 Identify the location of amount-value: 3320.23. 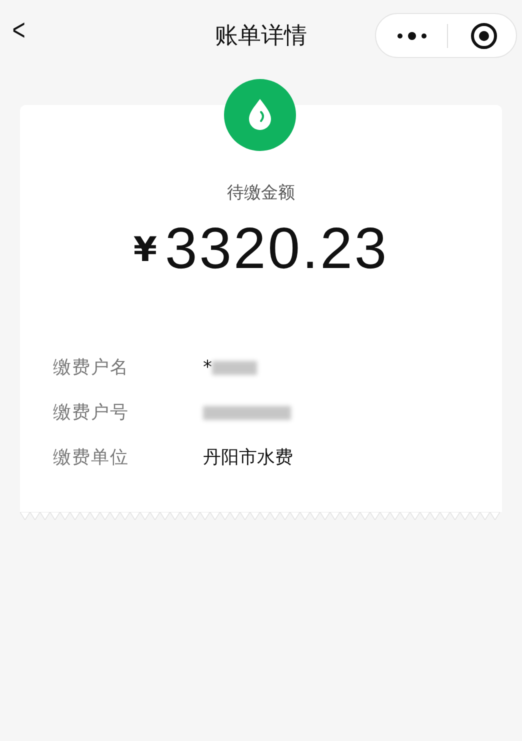
(277, 248).